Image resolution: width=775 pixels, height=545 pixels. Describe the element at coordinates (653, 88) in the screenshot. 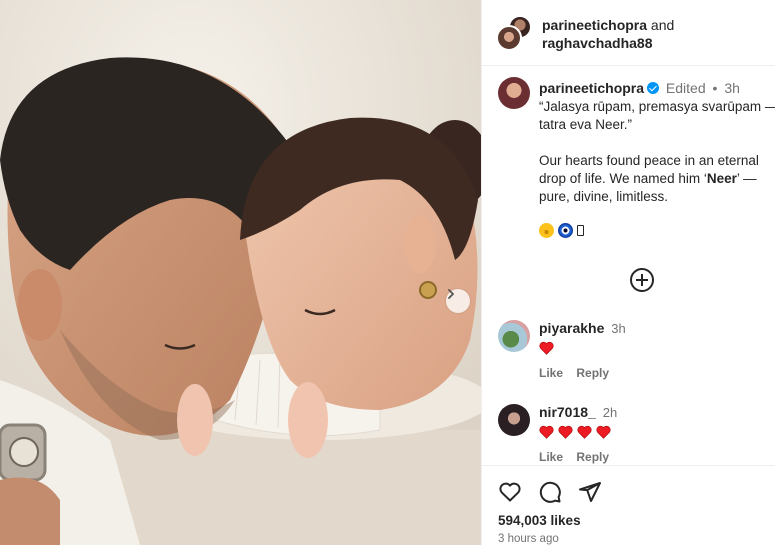

I see `verified-badge-icon` at that location.